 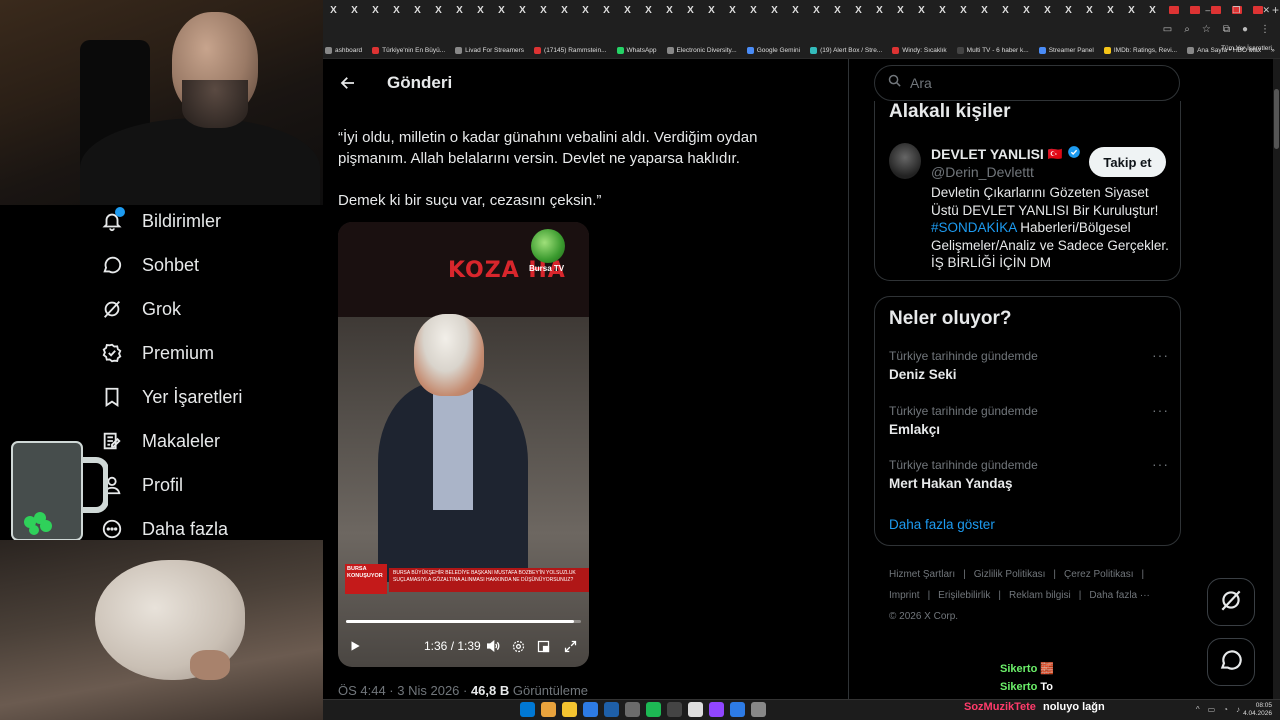 I want to click on fullscreen-icon, so click(x=570, y=646).